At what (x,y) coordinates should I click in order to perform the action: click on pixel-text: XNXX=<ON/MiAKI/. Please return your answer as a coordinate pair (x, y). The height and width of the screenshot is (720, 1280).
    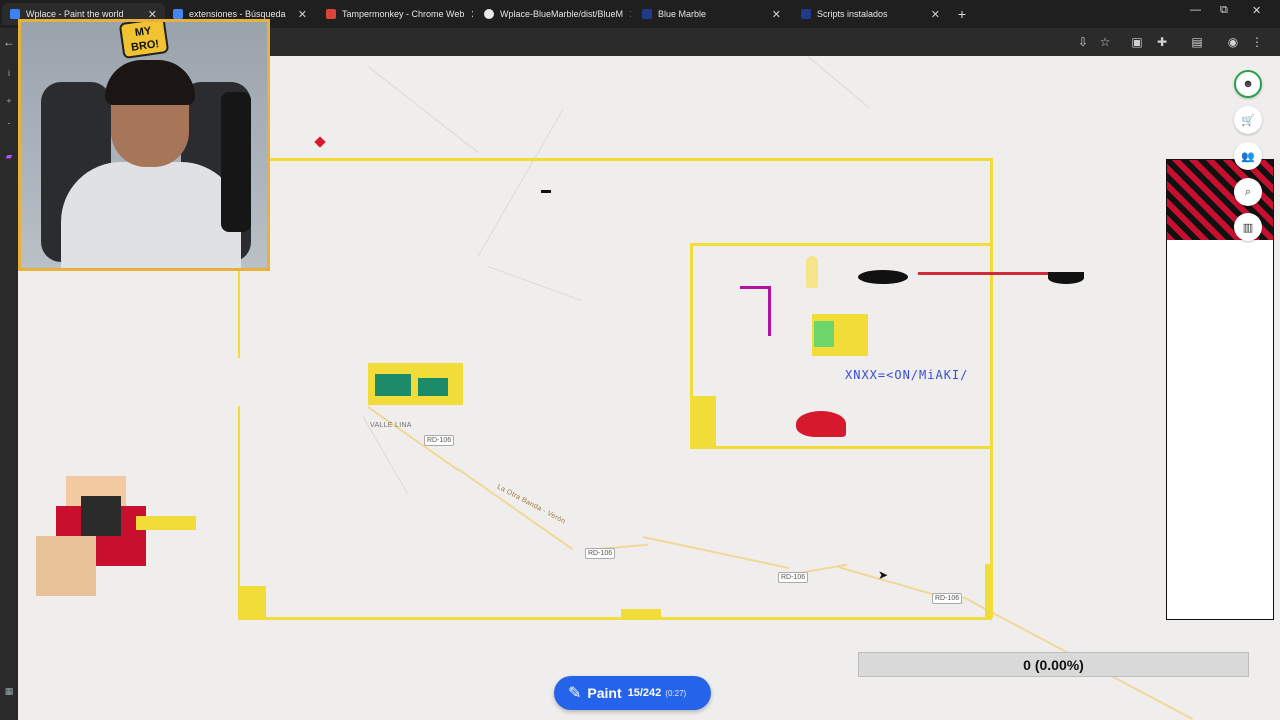
    Looking at the image, I should click on (907, 375).